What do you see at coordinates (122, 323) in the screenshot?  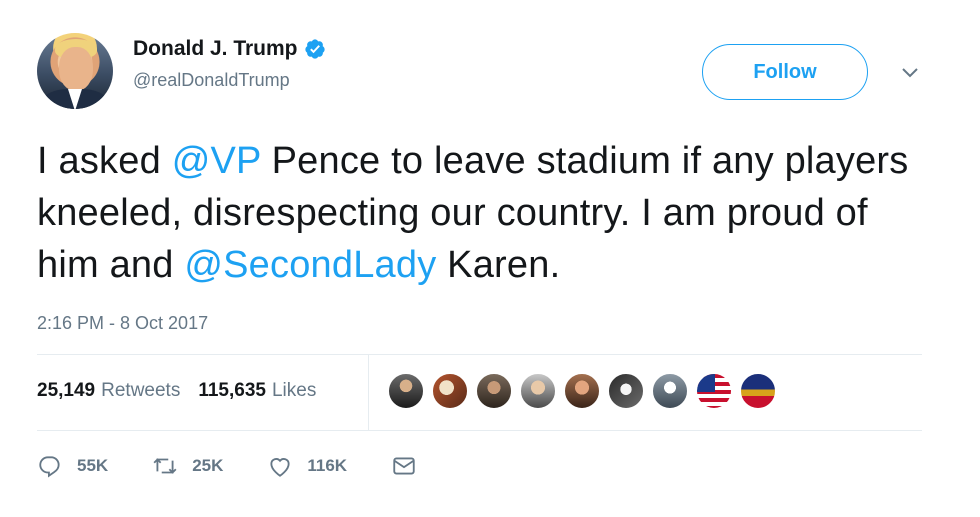 I see `tweet-timestamp: 2:16 PM - 8 Oct 2017` at bounding box center [122, 323].